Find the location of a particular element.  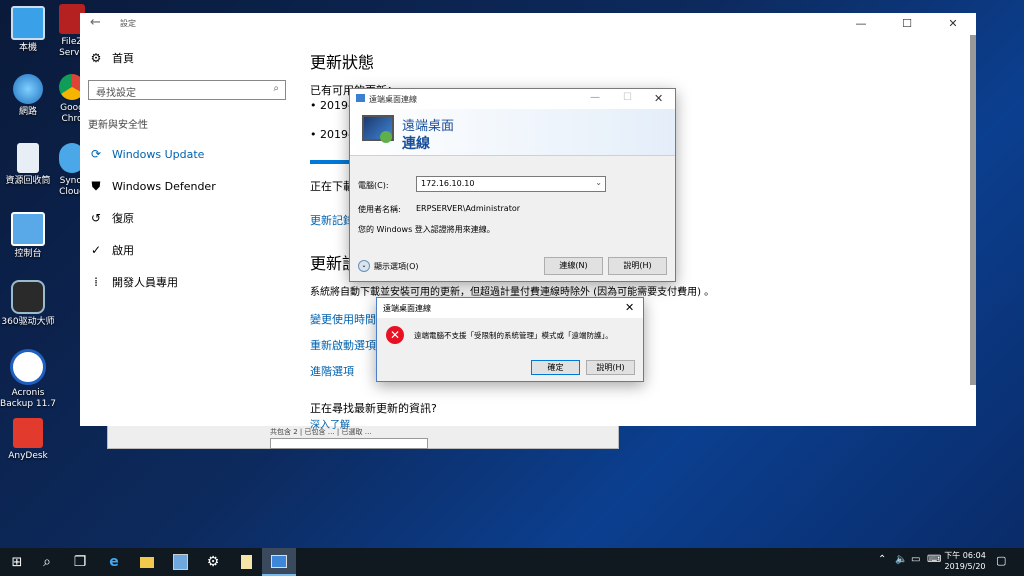

error-title: 遠端桌面連線 is located at coordinates (407, 308).